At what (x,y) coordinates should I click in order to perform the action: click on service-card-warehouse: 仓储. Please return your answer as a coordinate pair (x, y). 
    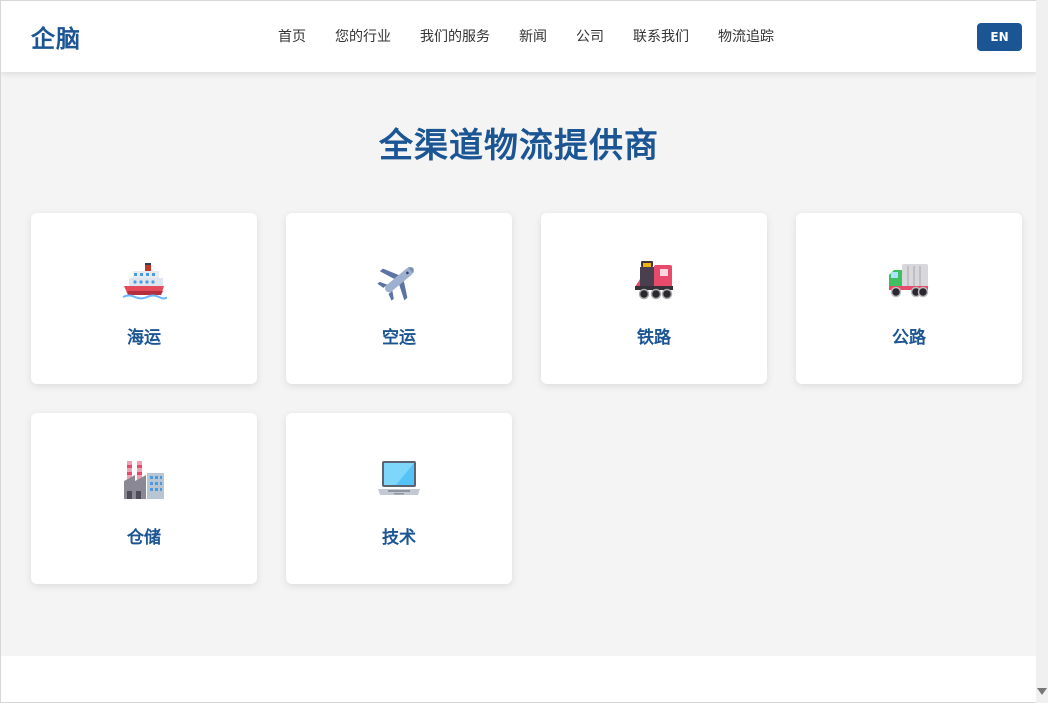
    Looking at the image, I should click on (144, 498).